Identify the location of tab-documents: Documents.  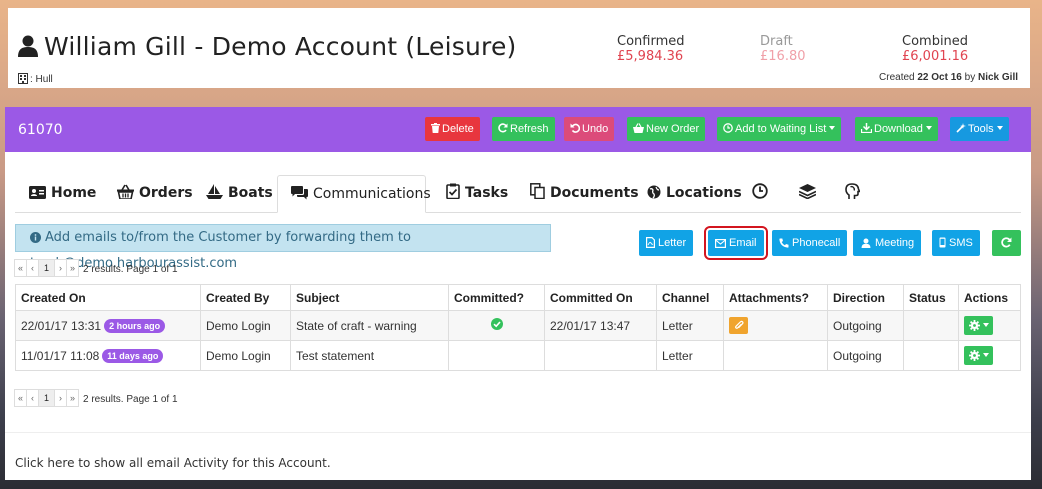
(584, 193).